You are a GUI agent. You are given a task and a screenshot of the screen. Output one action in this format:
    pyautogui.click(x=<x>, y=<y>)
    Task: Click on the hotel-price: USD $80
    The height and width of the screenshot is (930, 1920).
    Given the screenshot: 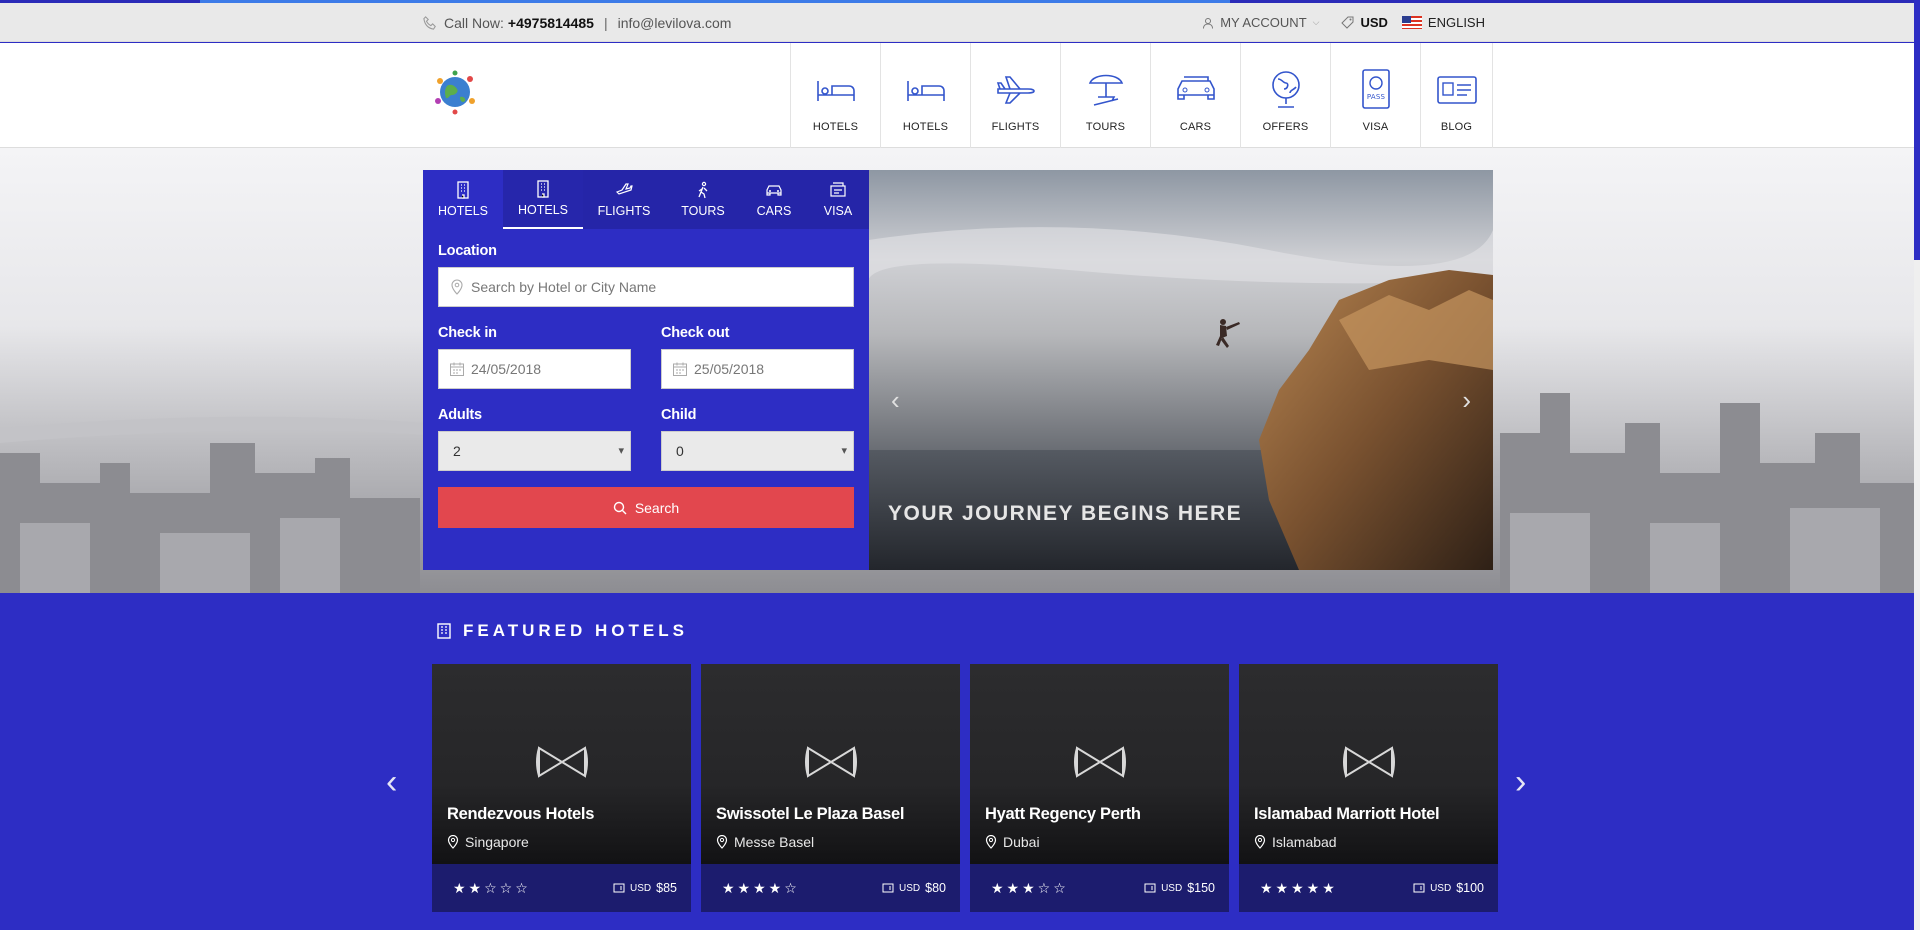 What is the action you would take?
    pyautogui.click(x=914, y=888)
    